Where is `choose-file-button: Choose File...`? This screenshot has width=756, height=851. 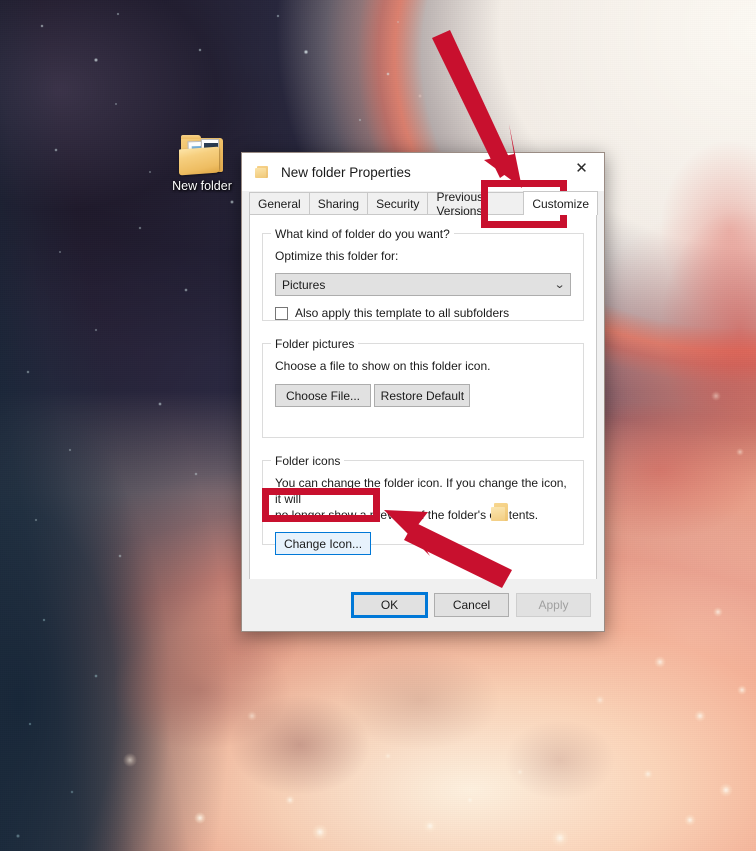
choose-file-button: Choose File... is located at coordinates (323, 395).